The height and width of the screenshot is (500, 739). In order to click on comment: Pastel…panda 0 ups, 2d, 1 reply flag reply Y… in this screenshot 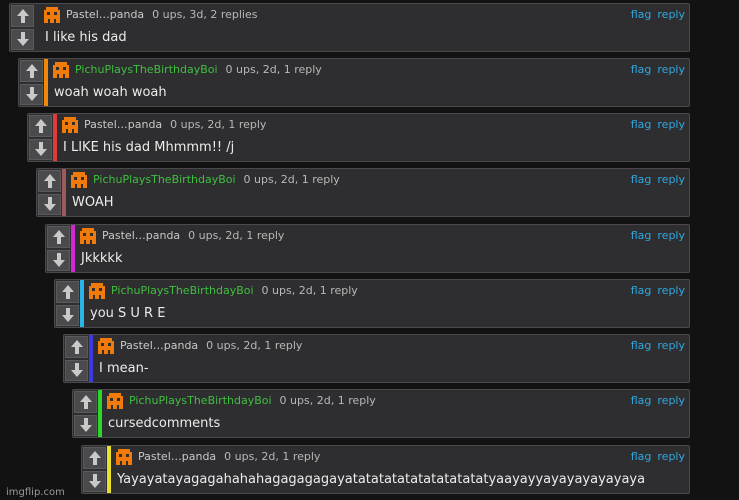, I will do `click(385, 469)`.